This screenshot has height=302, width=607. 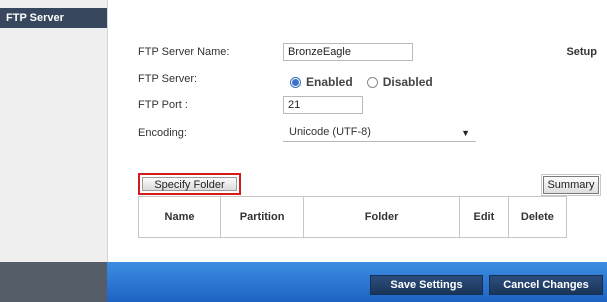 What do you see at coordinates (262, 217) in the screenshot?
I see `column-header-partition: Partition` at bounding box center [262, 217].